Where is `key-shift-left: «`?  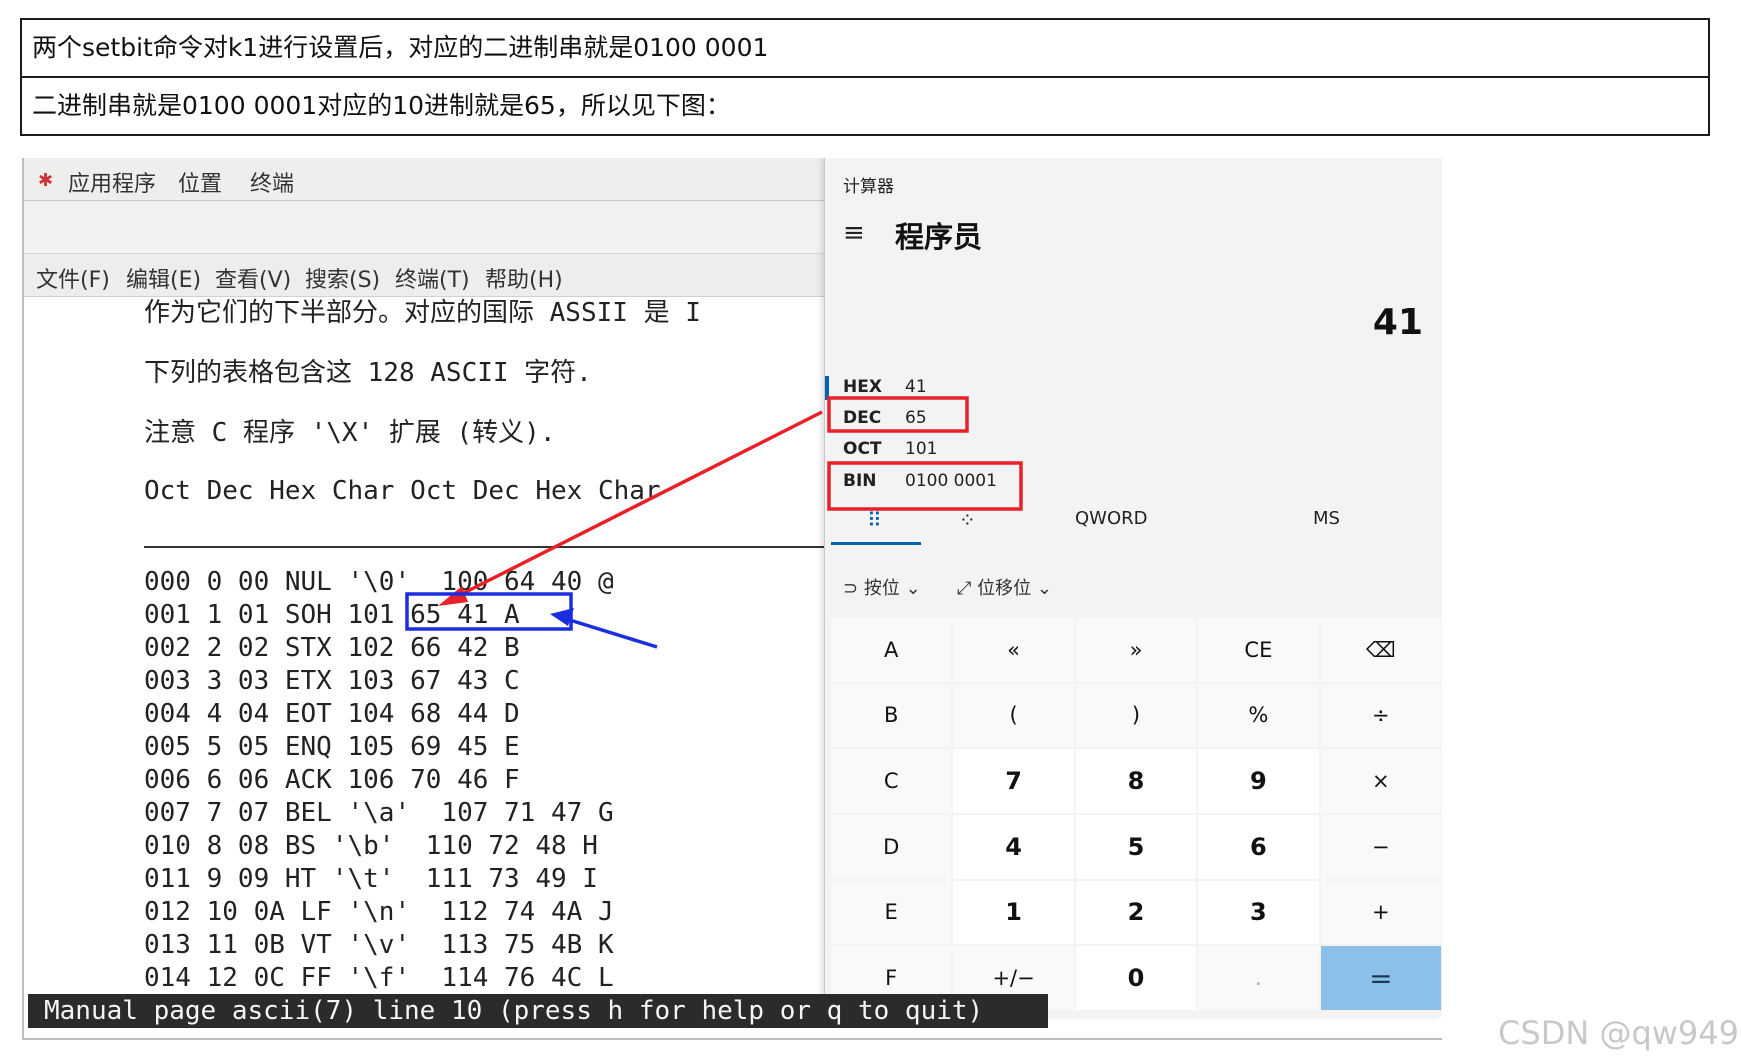 key-shift-left: « is located at coordinates (1013, 650).